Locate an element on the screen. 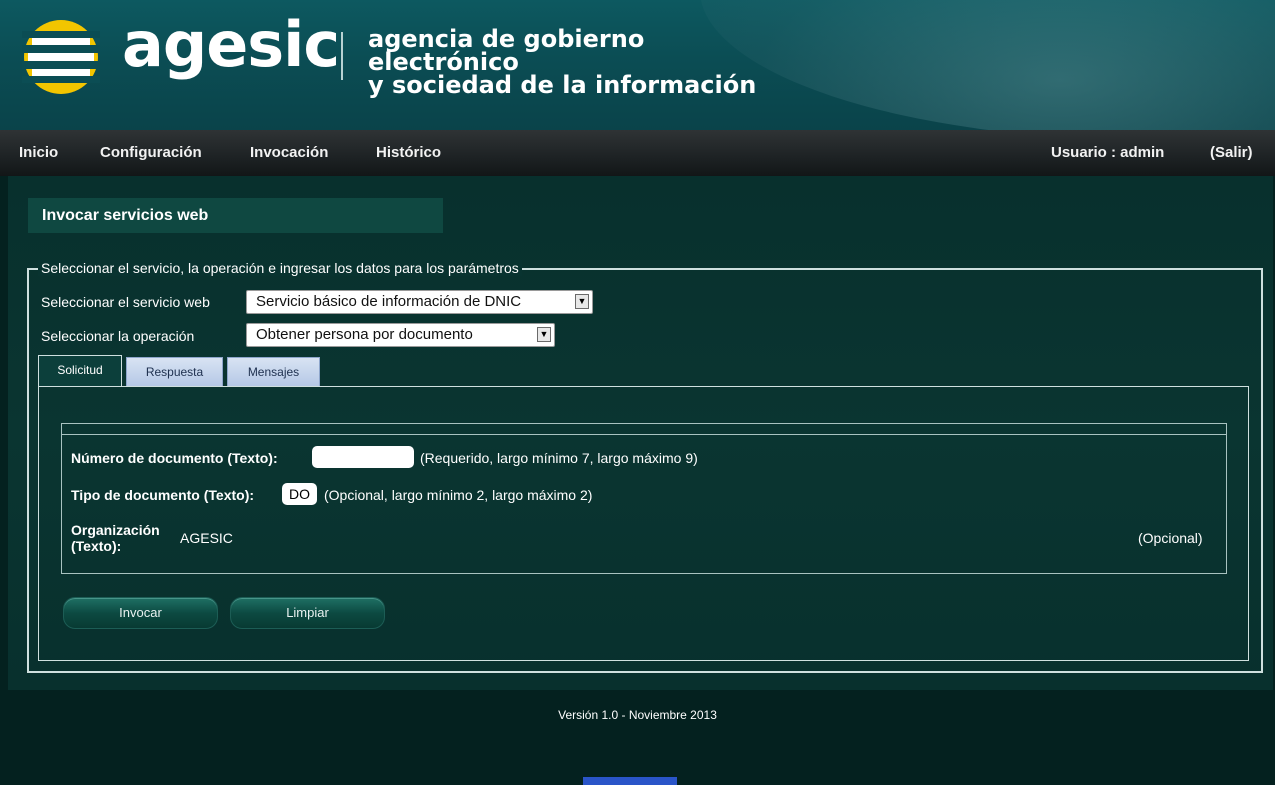  org-label: Organización (Texto): is located at coordinates (115, 538).